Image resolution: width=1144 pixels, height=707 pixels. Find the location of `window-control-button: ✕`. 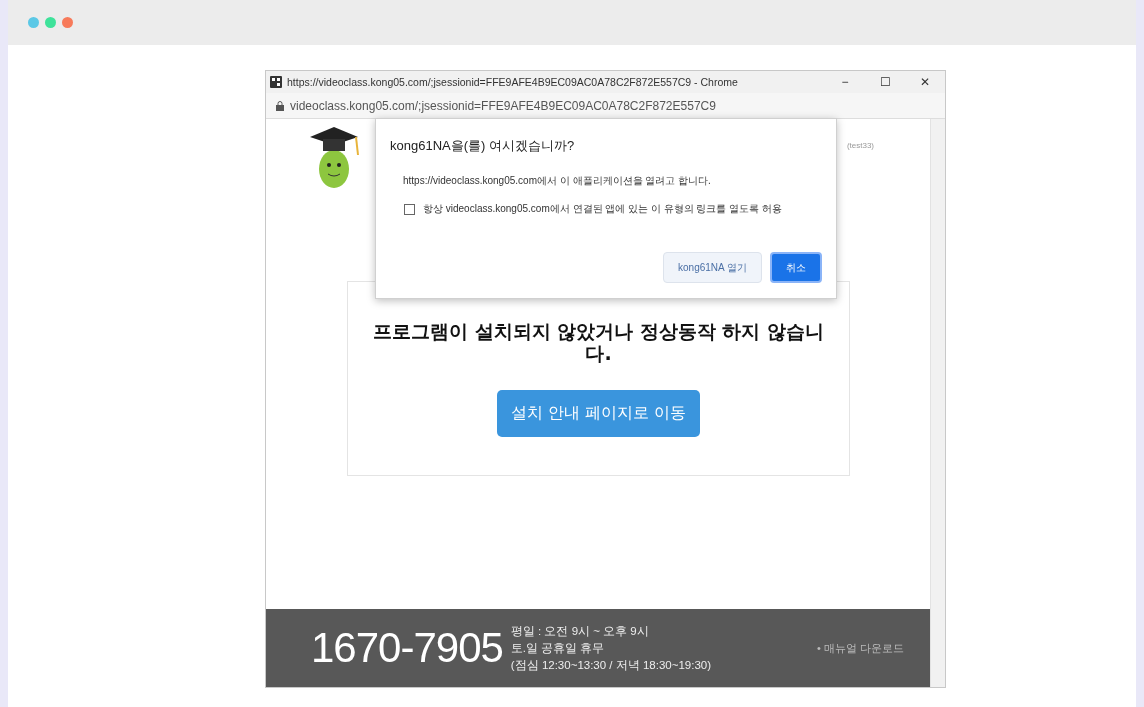

window-control-button: ✕ is located at coordinates (925, 82).